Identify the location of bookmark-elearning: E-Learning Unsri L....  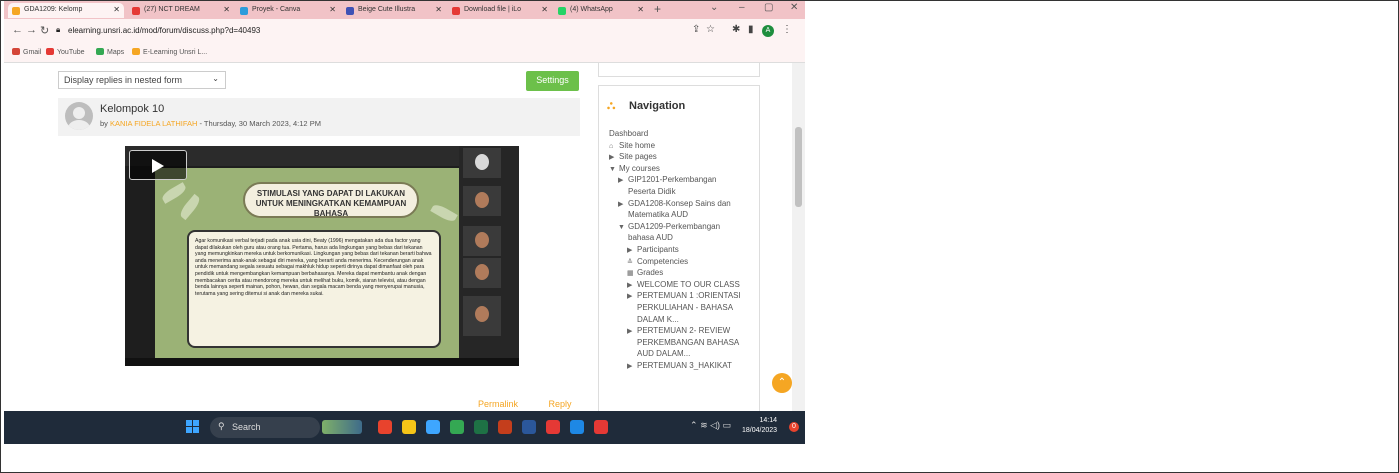
(169, 52).